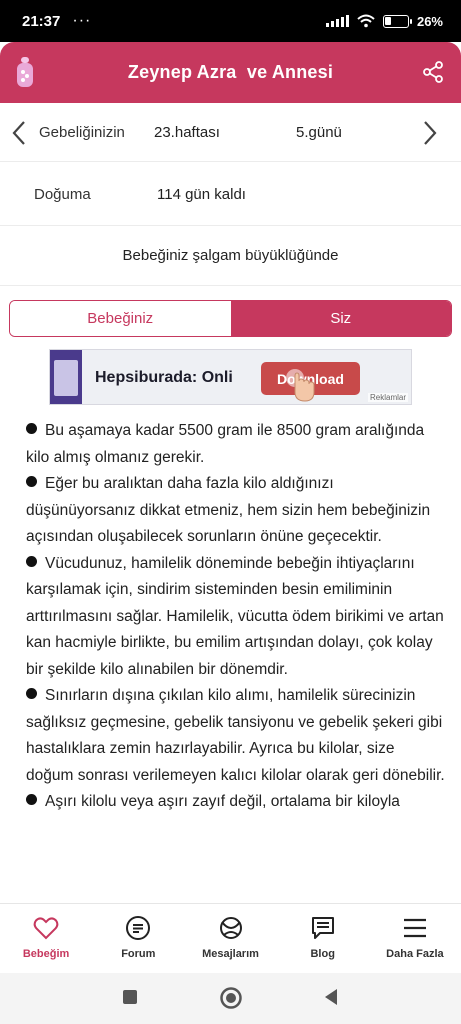  What do you see at coordinates (138, 928) in the screenshot?
I see `forum-icon` at bounding box center [138, 928].